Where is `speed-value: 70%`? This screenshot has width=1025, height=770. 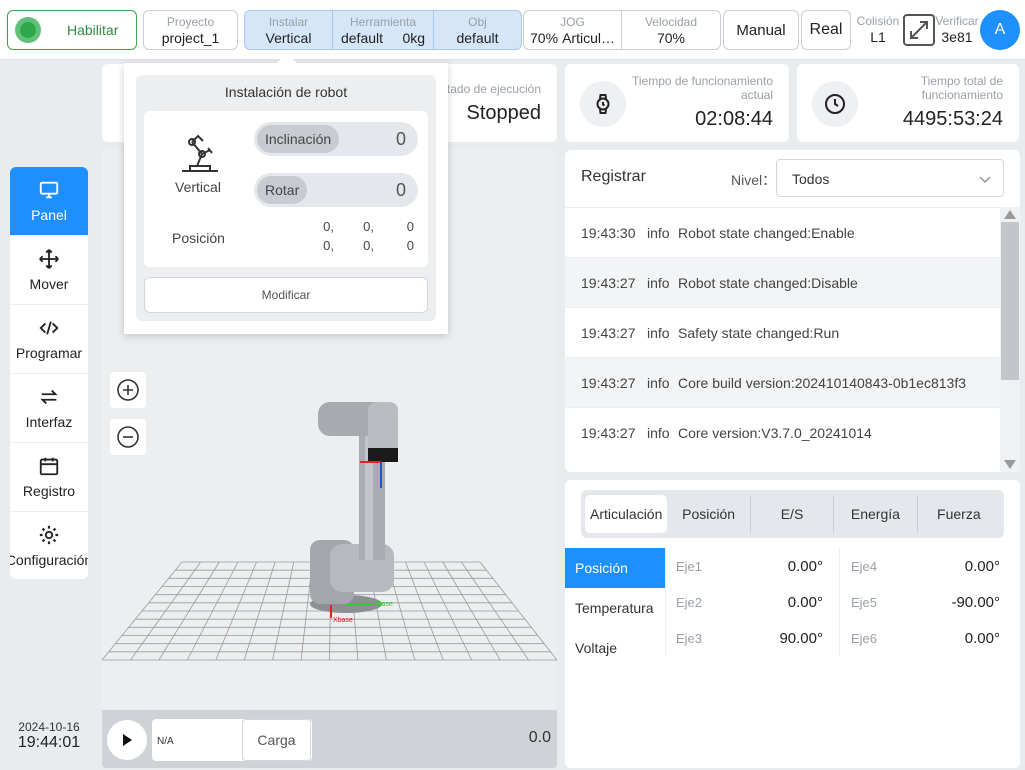
speed-value: 70% is located at coordinates (671, 38).